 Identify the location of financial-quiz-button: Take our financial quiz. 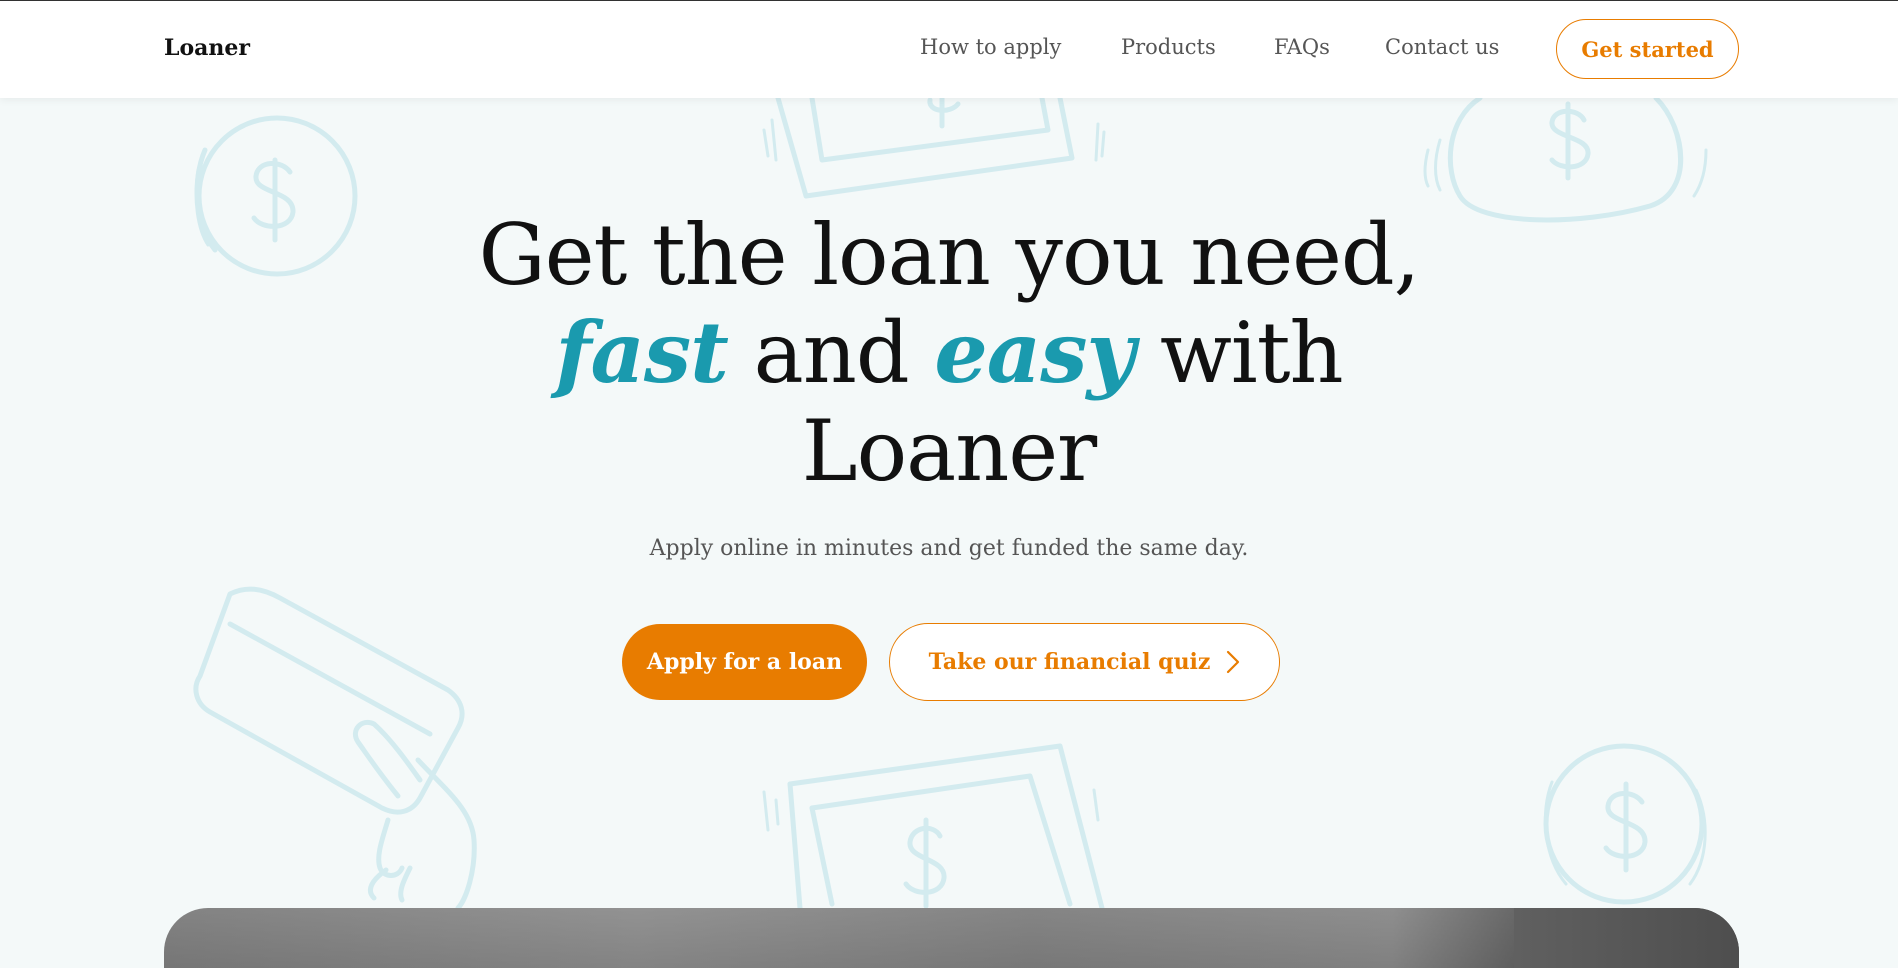
(1084, 662).